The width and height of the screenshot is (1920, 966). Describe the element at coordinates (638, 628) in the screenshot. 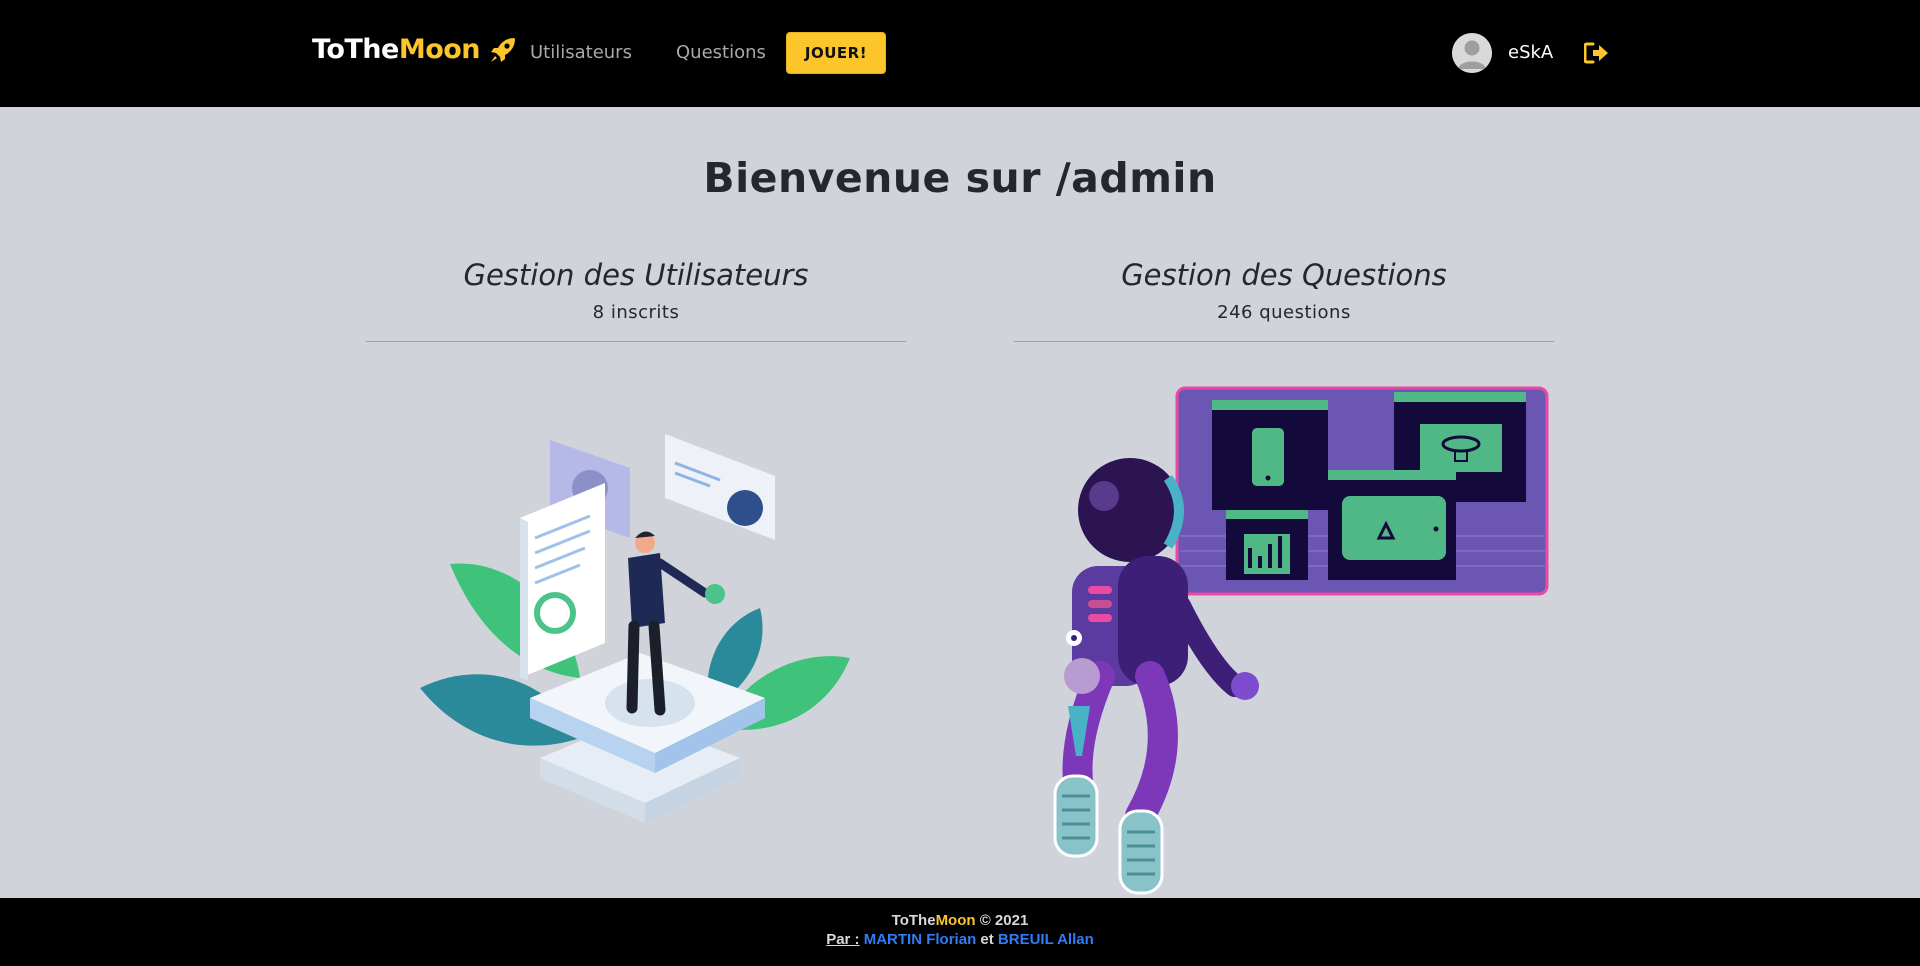

I see `users-management-illustration` at that location.